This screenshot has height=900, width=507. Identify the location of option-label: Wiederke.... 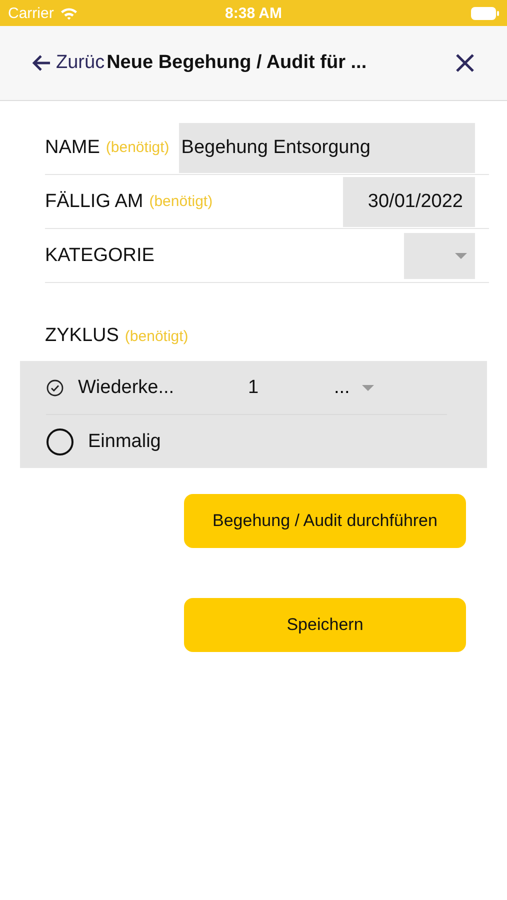
(127, 387).